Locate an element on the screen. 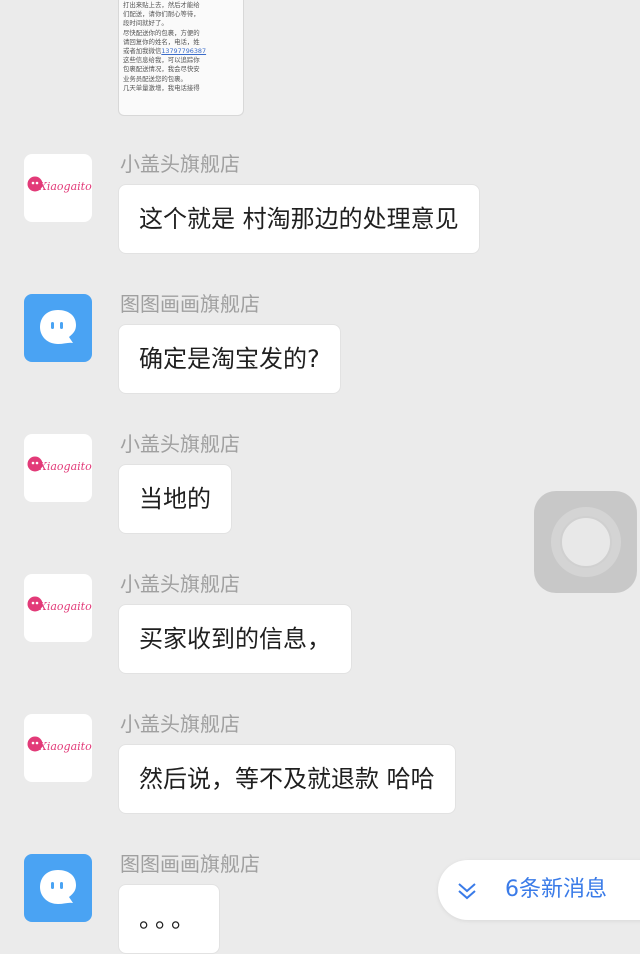 This screenshot has height=954, width=640. message-bubble: 这个就是 村淘那边的处理意见 is located at coordinates (299, 219).